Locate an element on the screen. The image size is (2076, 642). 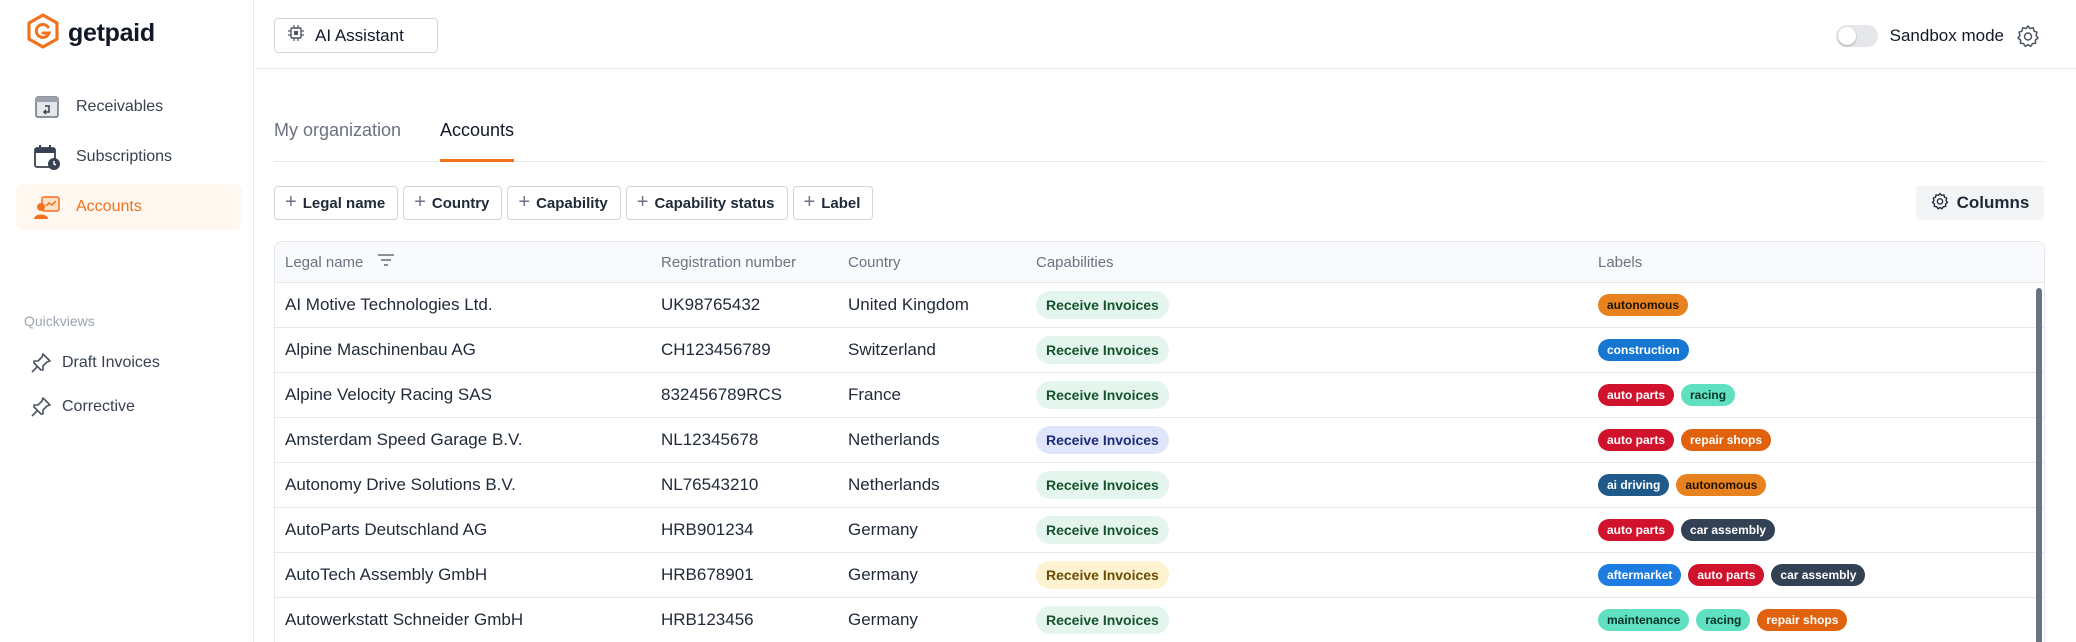
pin-icon is located at coordinates (41, 407).